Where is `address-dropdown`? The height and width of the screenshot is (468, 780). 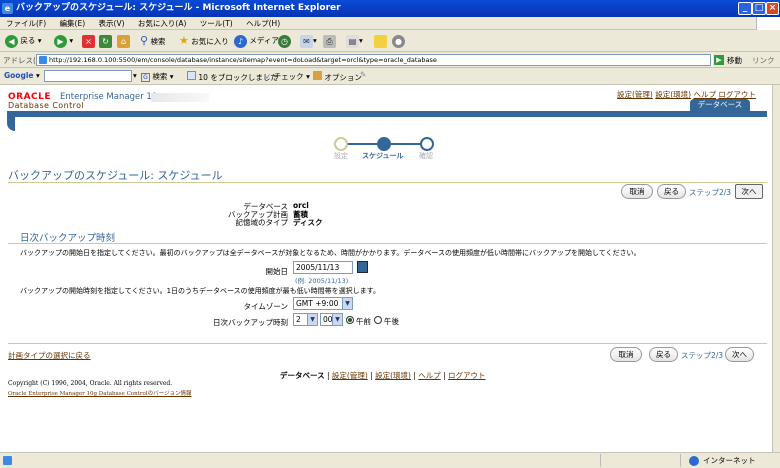 address-dropdown is located at coordinates (712, 60).